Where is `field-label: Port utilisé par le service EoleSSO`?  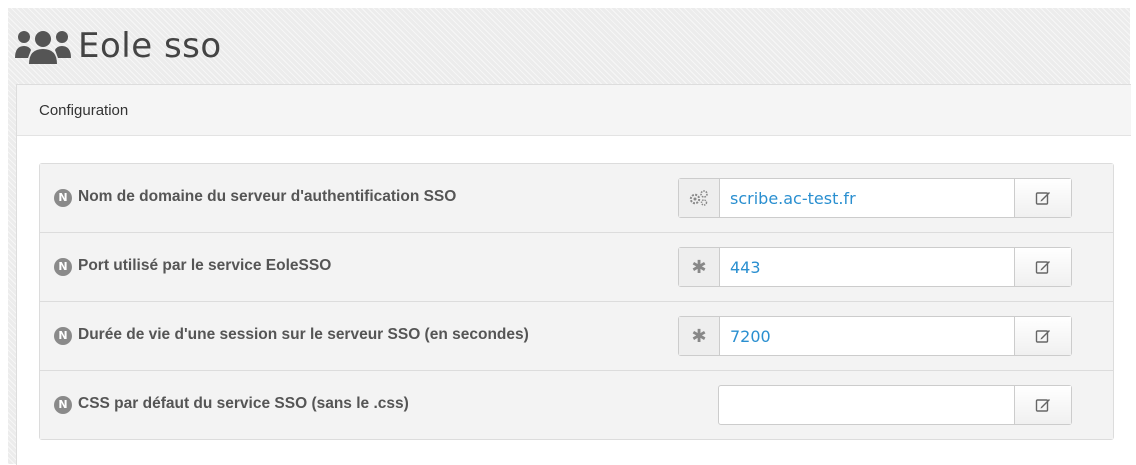 field-label: Port utilisé par le service EoleSSO is located at coordinates (205, 265).